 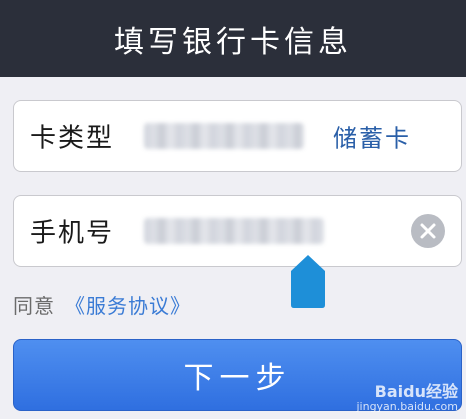 I want to click on service-agreement-link: 《服务协议》, so click(x=128, y=306).